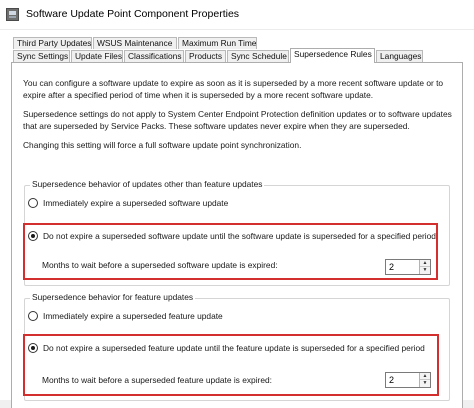 The height and width of the screenshot is (408, 474). Describe the element at coordinates (217, 43) in the screenshot. I see `tab-maximum-run-time: Maximum Run Time` at that location.